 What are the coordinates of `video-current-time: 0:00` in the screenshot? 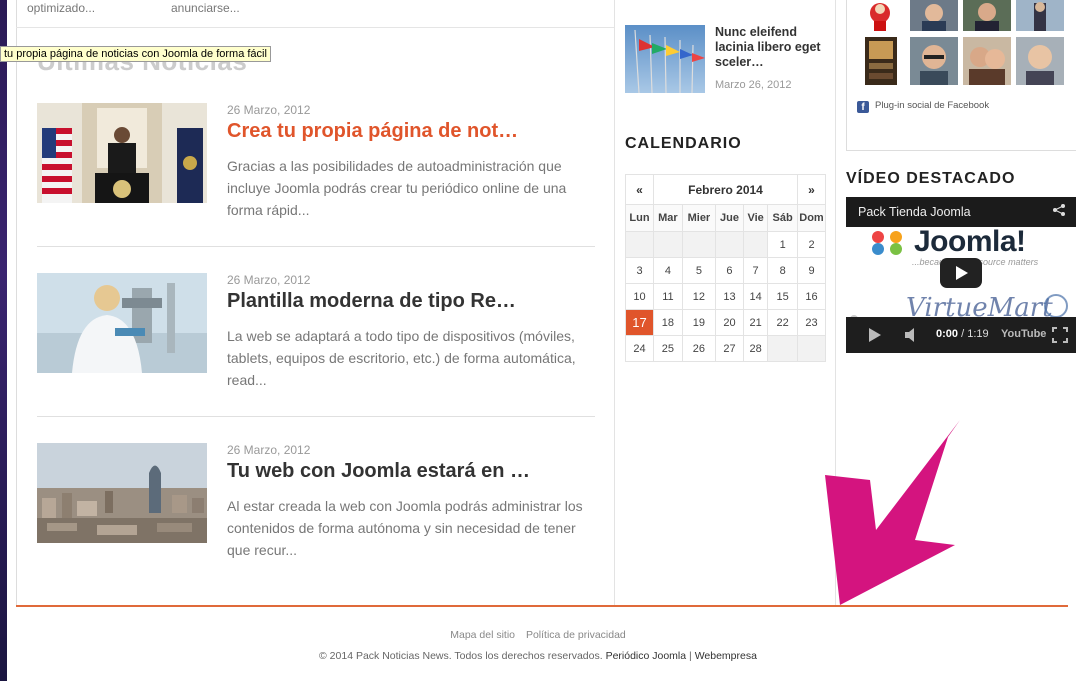 It's located at (947, 334).